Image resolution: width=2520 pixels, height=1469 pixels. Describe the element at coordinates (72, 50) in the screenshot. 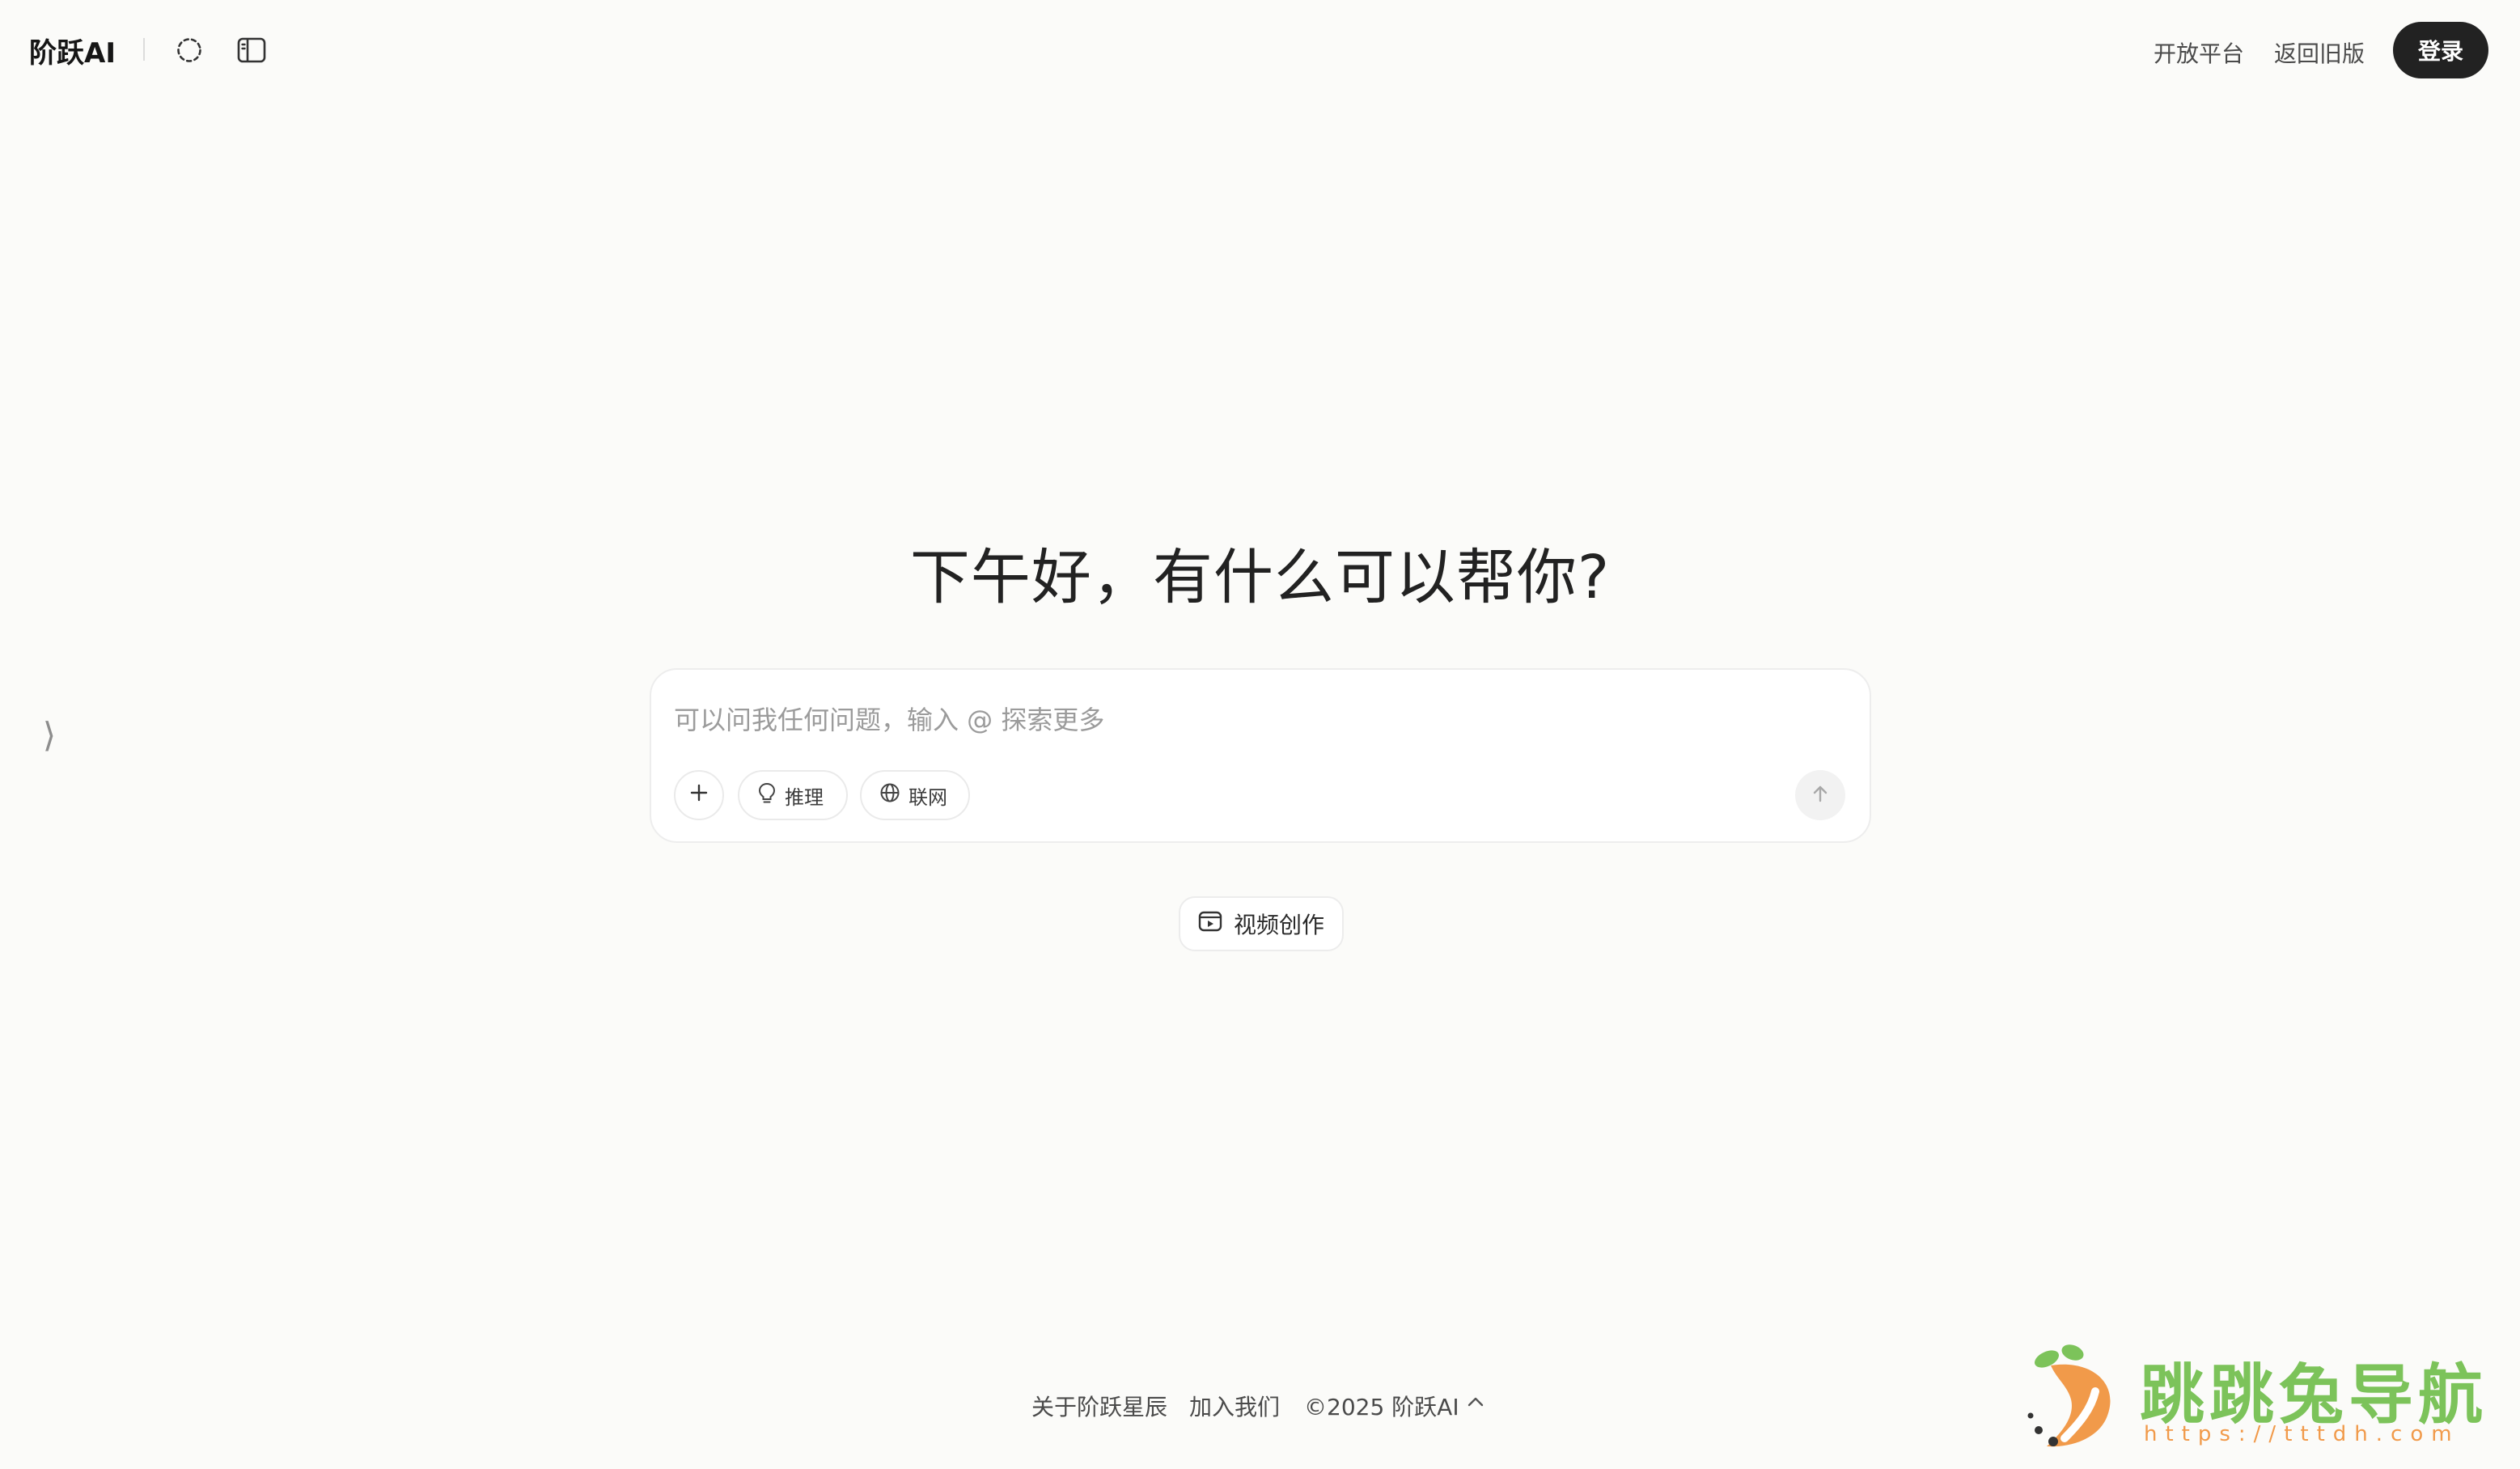

I see `brand-logo: 阶跃AI` at that location.